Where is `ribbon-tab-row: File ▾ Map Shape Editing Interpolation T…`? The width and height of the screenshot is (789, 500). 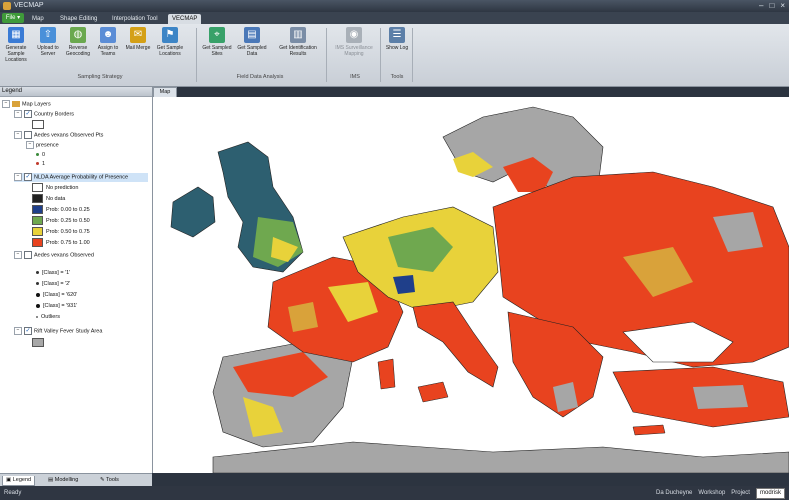 ribbon-tab-row: File ▾ Map Shape Editing Interpolation T… is located at coordinates (394, 18).